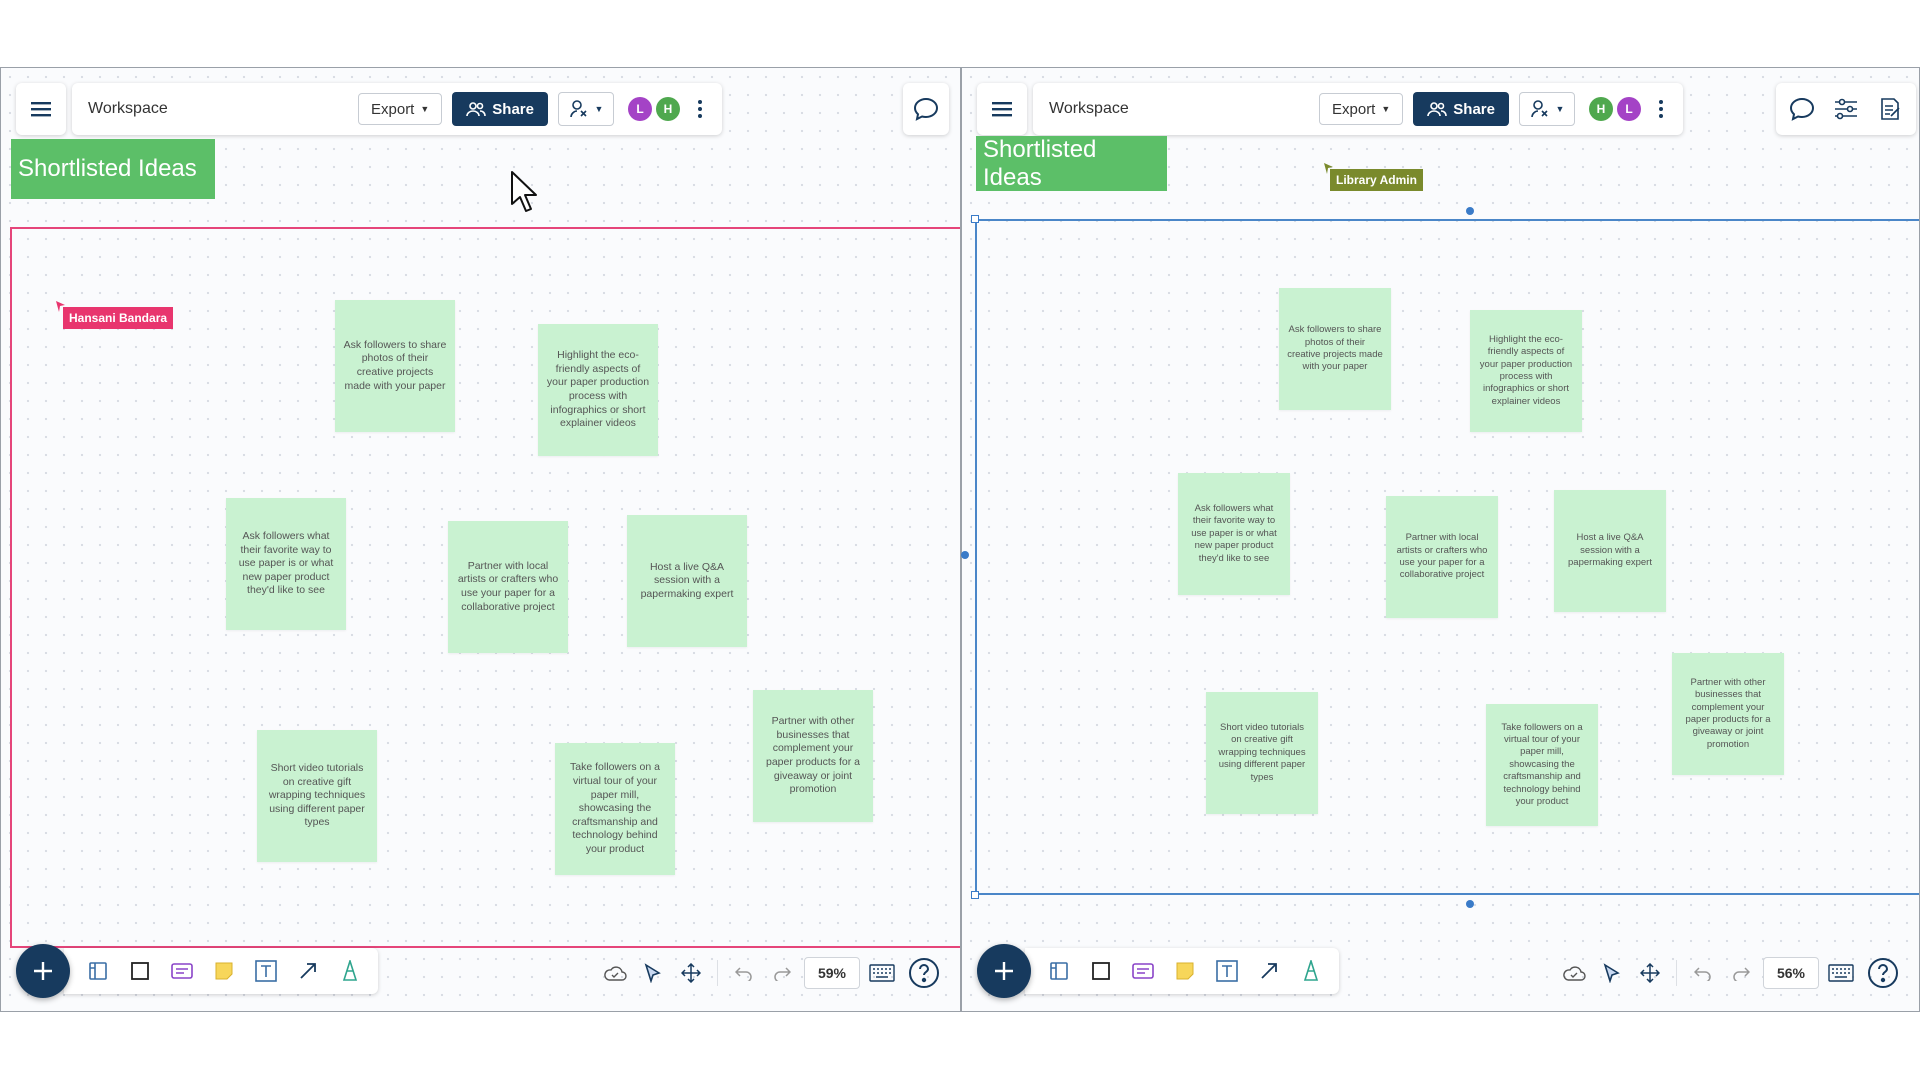  What do you see at coordinates (524, 191) in the screenshot?
I see `mouse-pointer-icon` at bounding box center [524, 191].